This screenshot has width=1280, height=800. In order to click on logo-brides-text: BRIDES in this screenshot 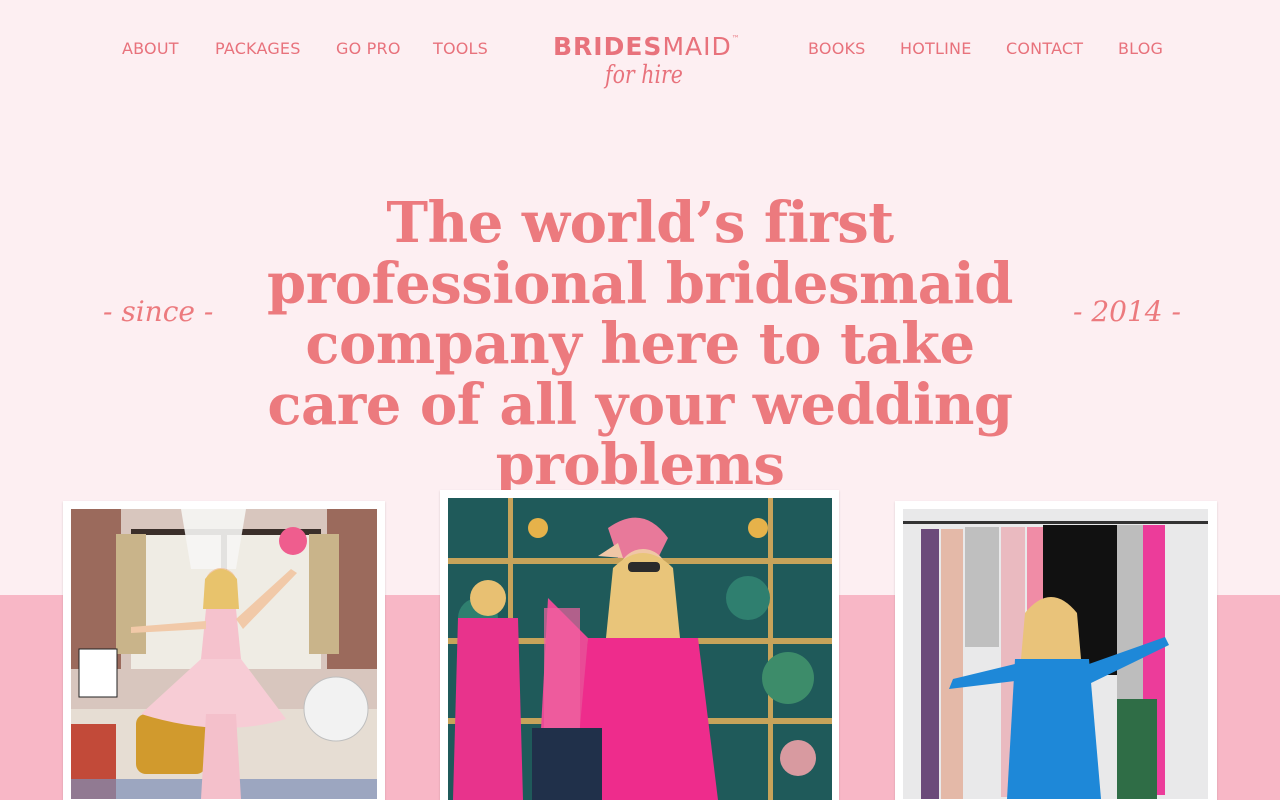, I will do `click(608, 46)`.